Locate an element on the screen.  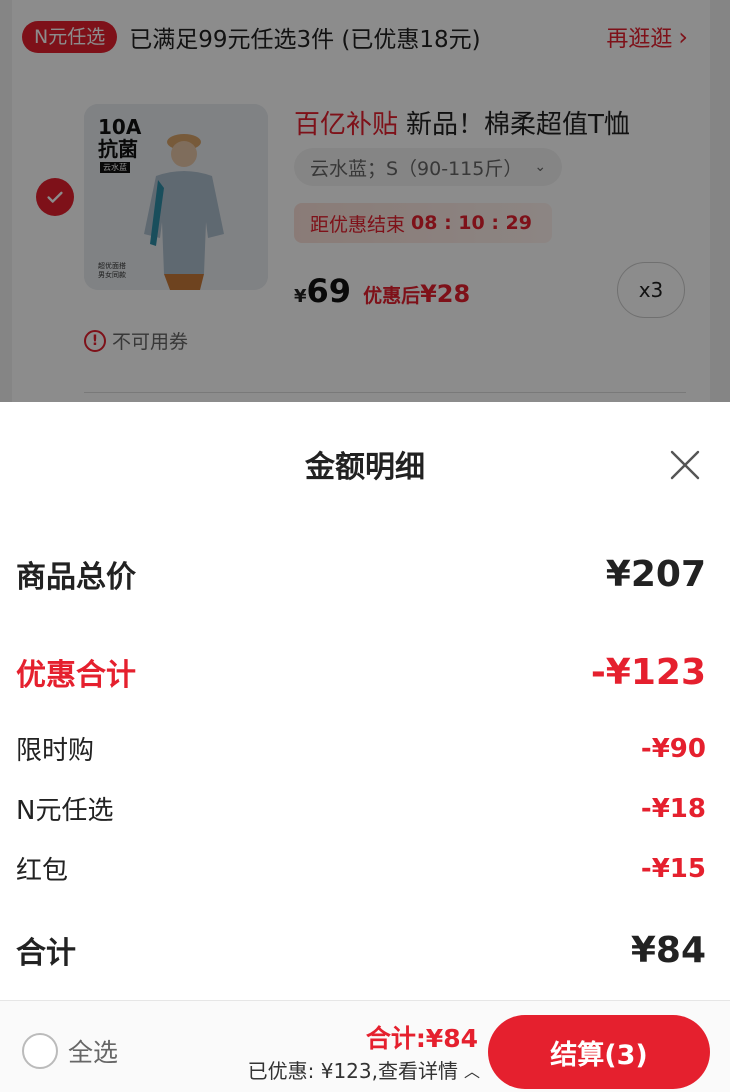
checkout-button: 结算(3) is located at coordinates (599, 1052).